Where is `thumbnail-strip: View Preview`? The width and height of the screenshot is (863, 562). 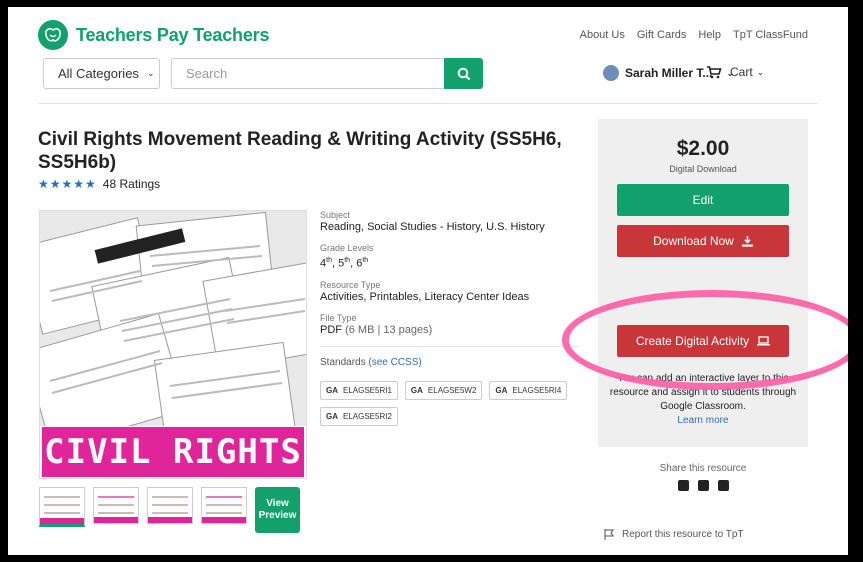
thumbnail-strip: View Preview is located at coordinates (169, 510).